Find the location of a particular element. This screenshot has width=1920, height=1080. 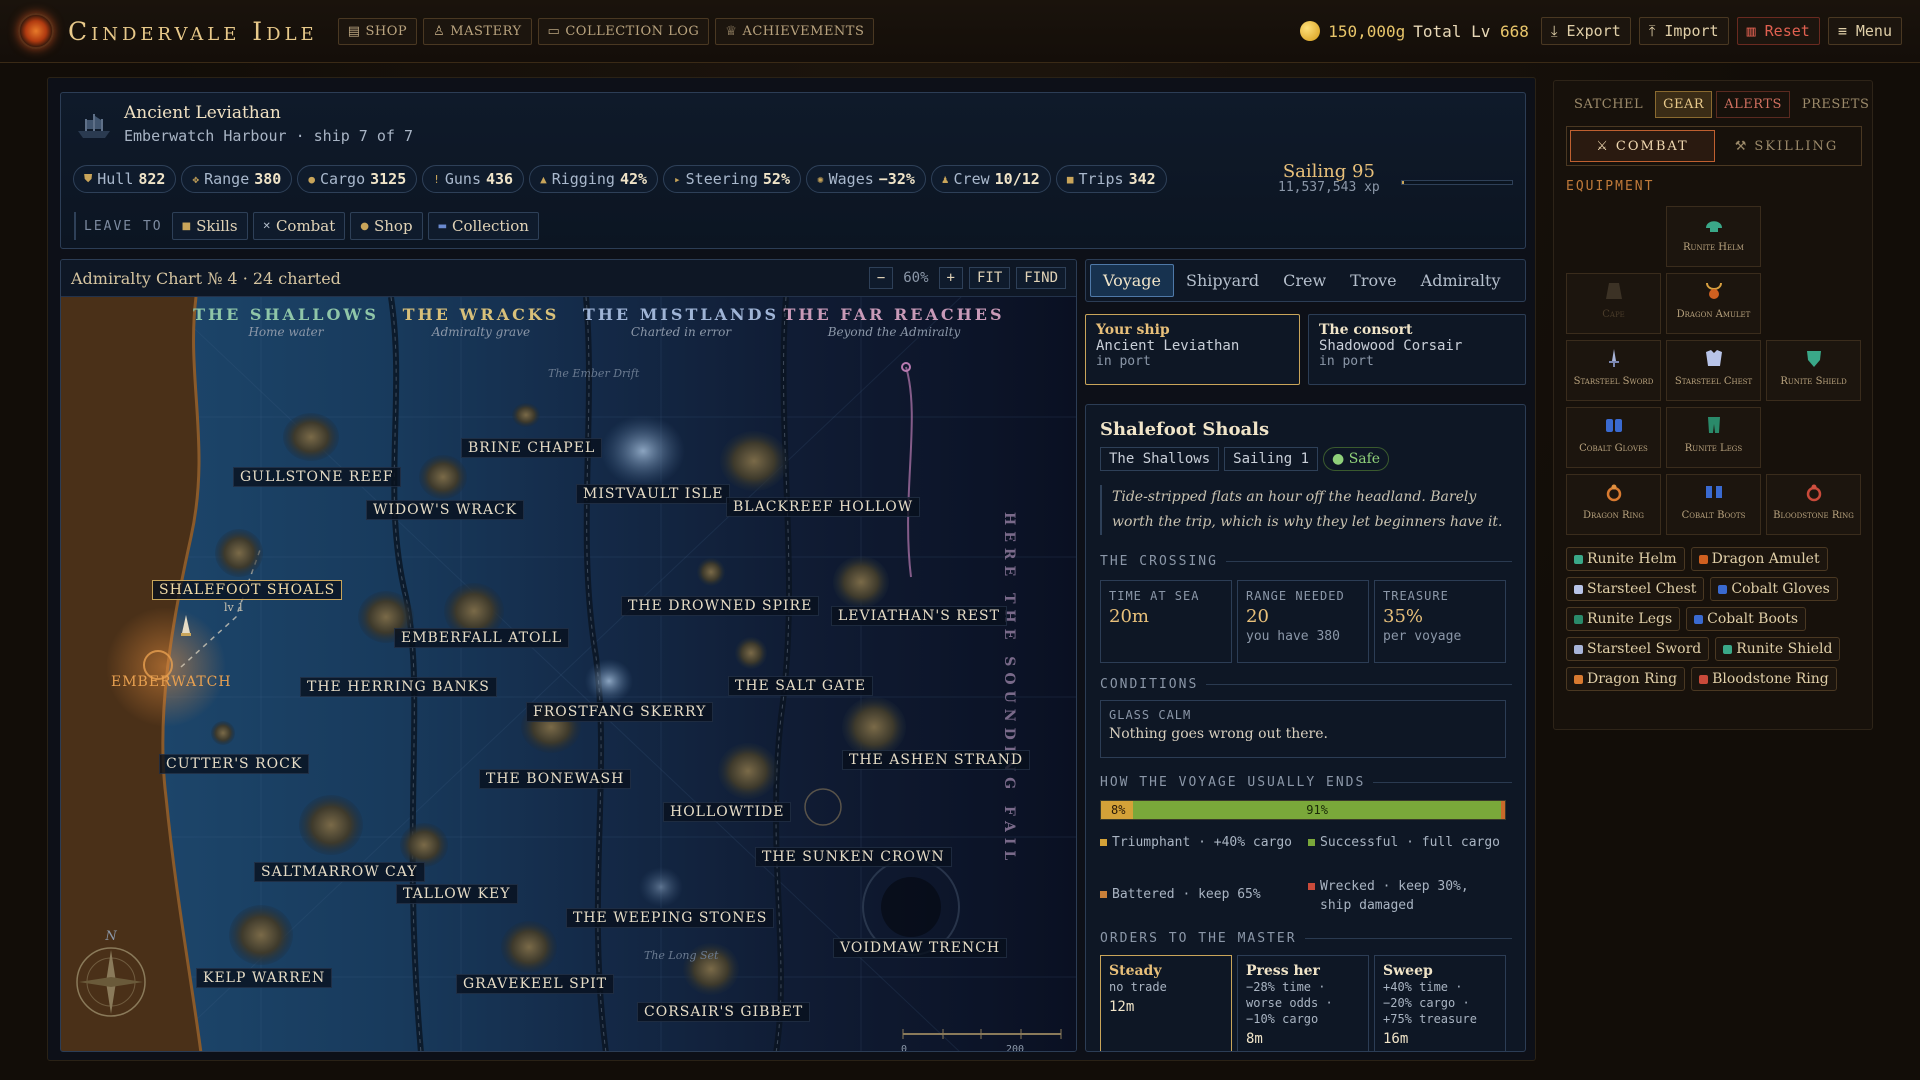

equipped-item: Runite Shield is located at coordinates (1778, 649).